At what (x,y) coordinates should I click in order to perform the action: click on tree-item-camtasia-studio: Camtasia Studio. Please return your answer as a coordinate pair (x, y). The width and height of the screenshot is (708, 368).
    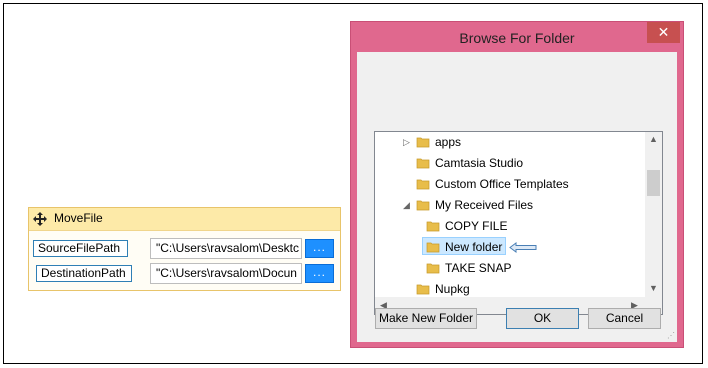
    Looking at the image, I should click on (510, 163).